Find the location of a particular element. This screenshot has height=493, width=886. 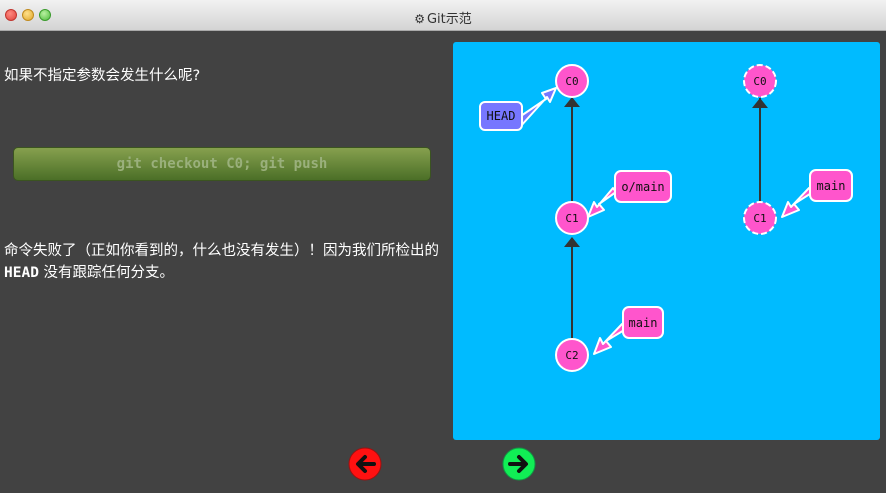

intro-text: 如果不指定参数会发生什么呢? is located at coordinates (102, 76).